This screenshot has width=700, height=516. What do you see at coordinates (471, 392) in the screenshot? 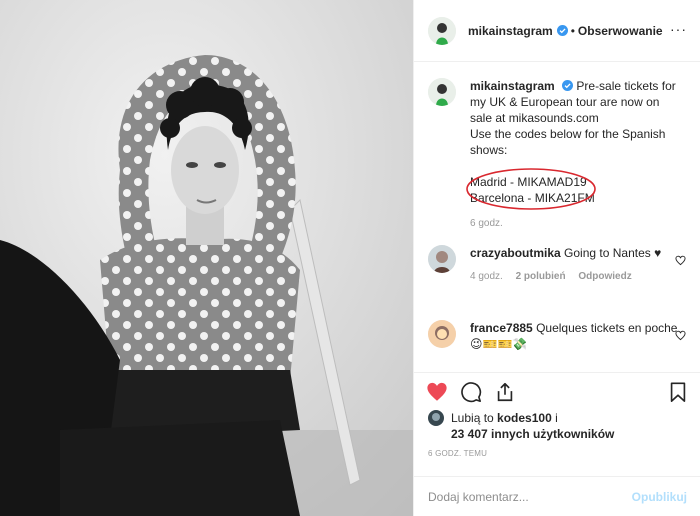
I see `comment-bubble-icon` at bounding box center [471, 392].